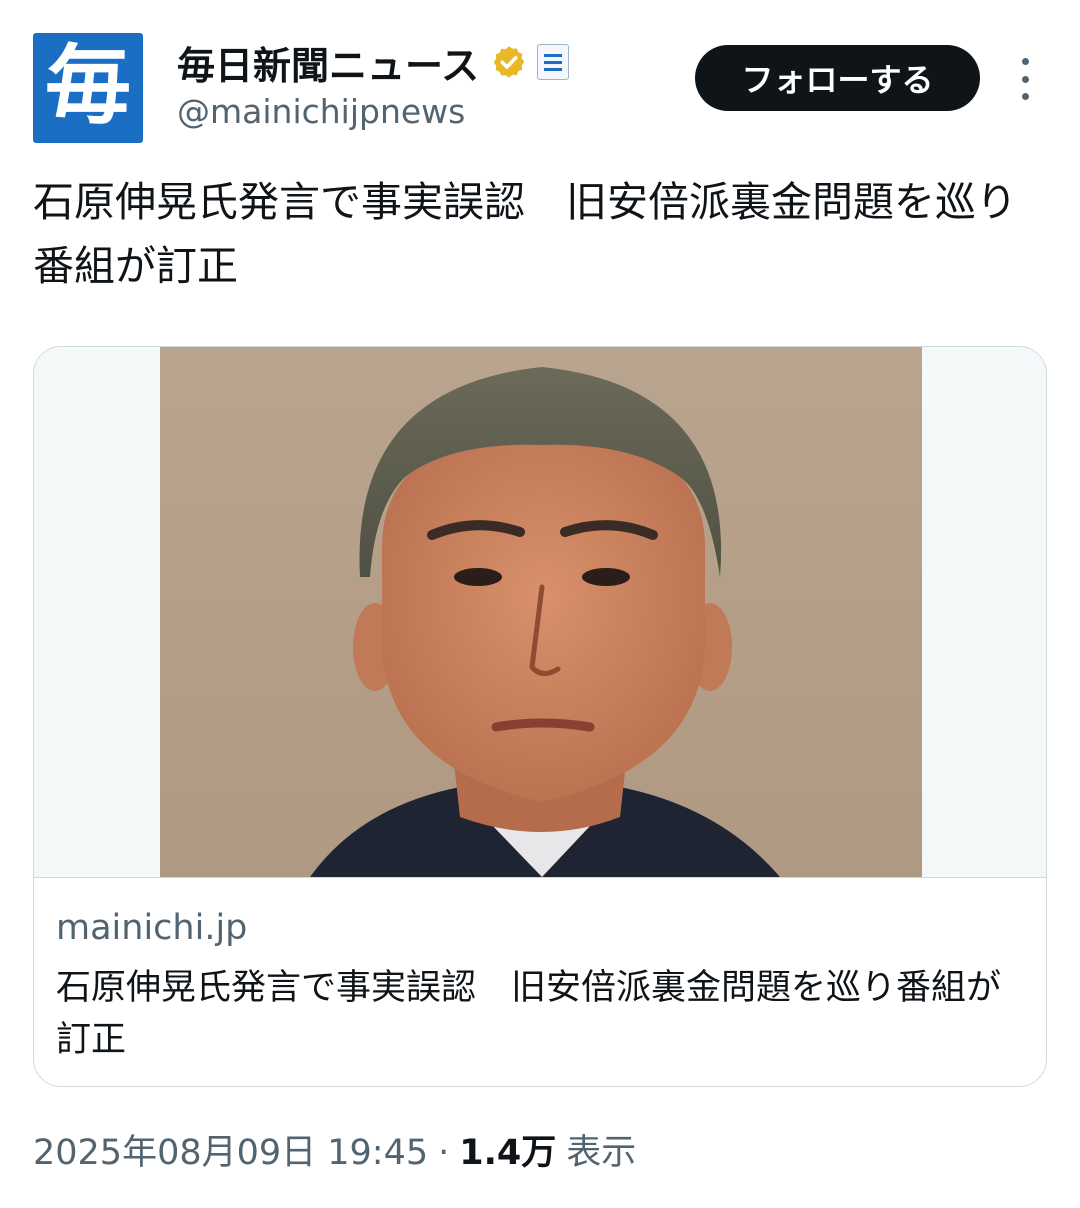 Image resolution: width=1080 pixels, height=1208 pixels. What do you see at coordinates (553, 62) in the screenshot?
I see `affiliation-icon` at bounding box center [553, 62].